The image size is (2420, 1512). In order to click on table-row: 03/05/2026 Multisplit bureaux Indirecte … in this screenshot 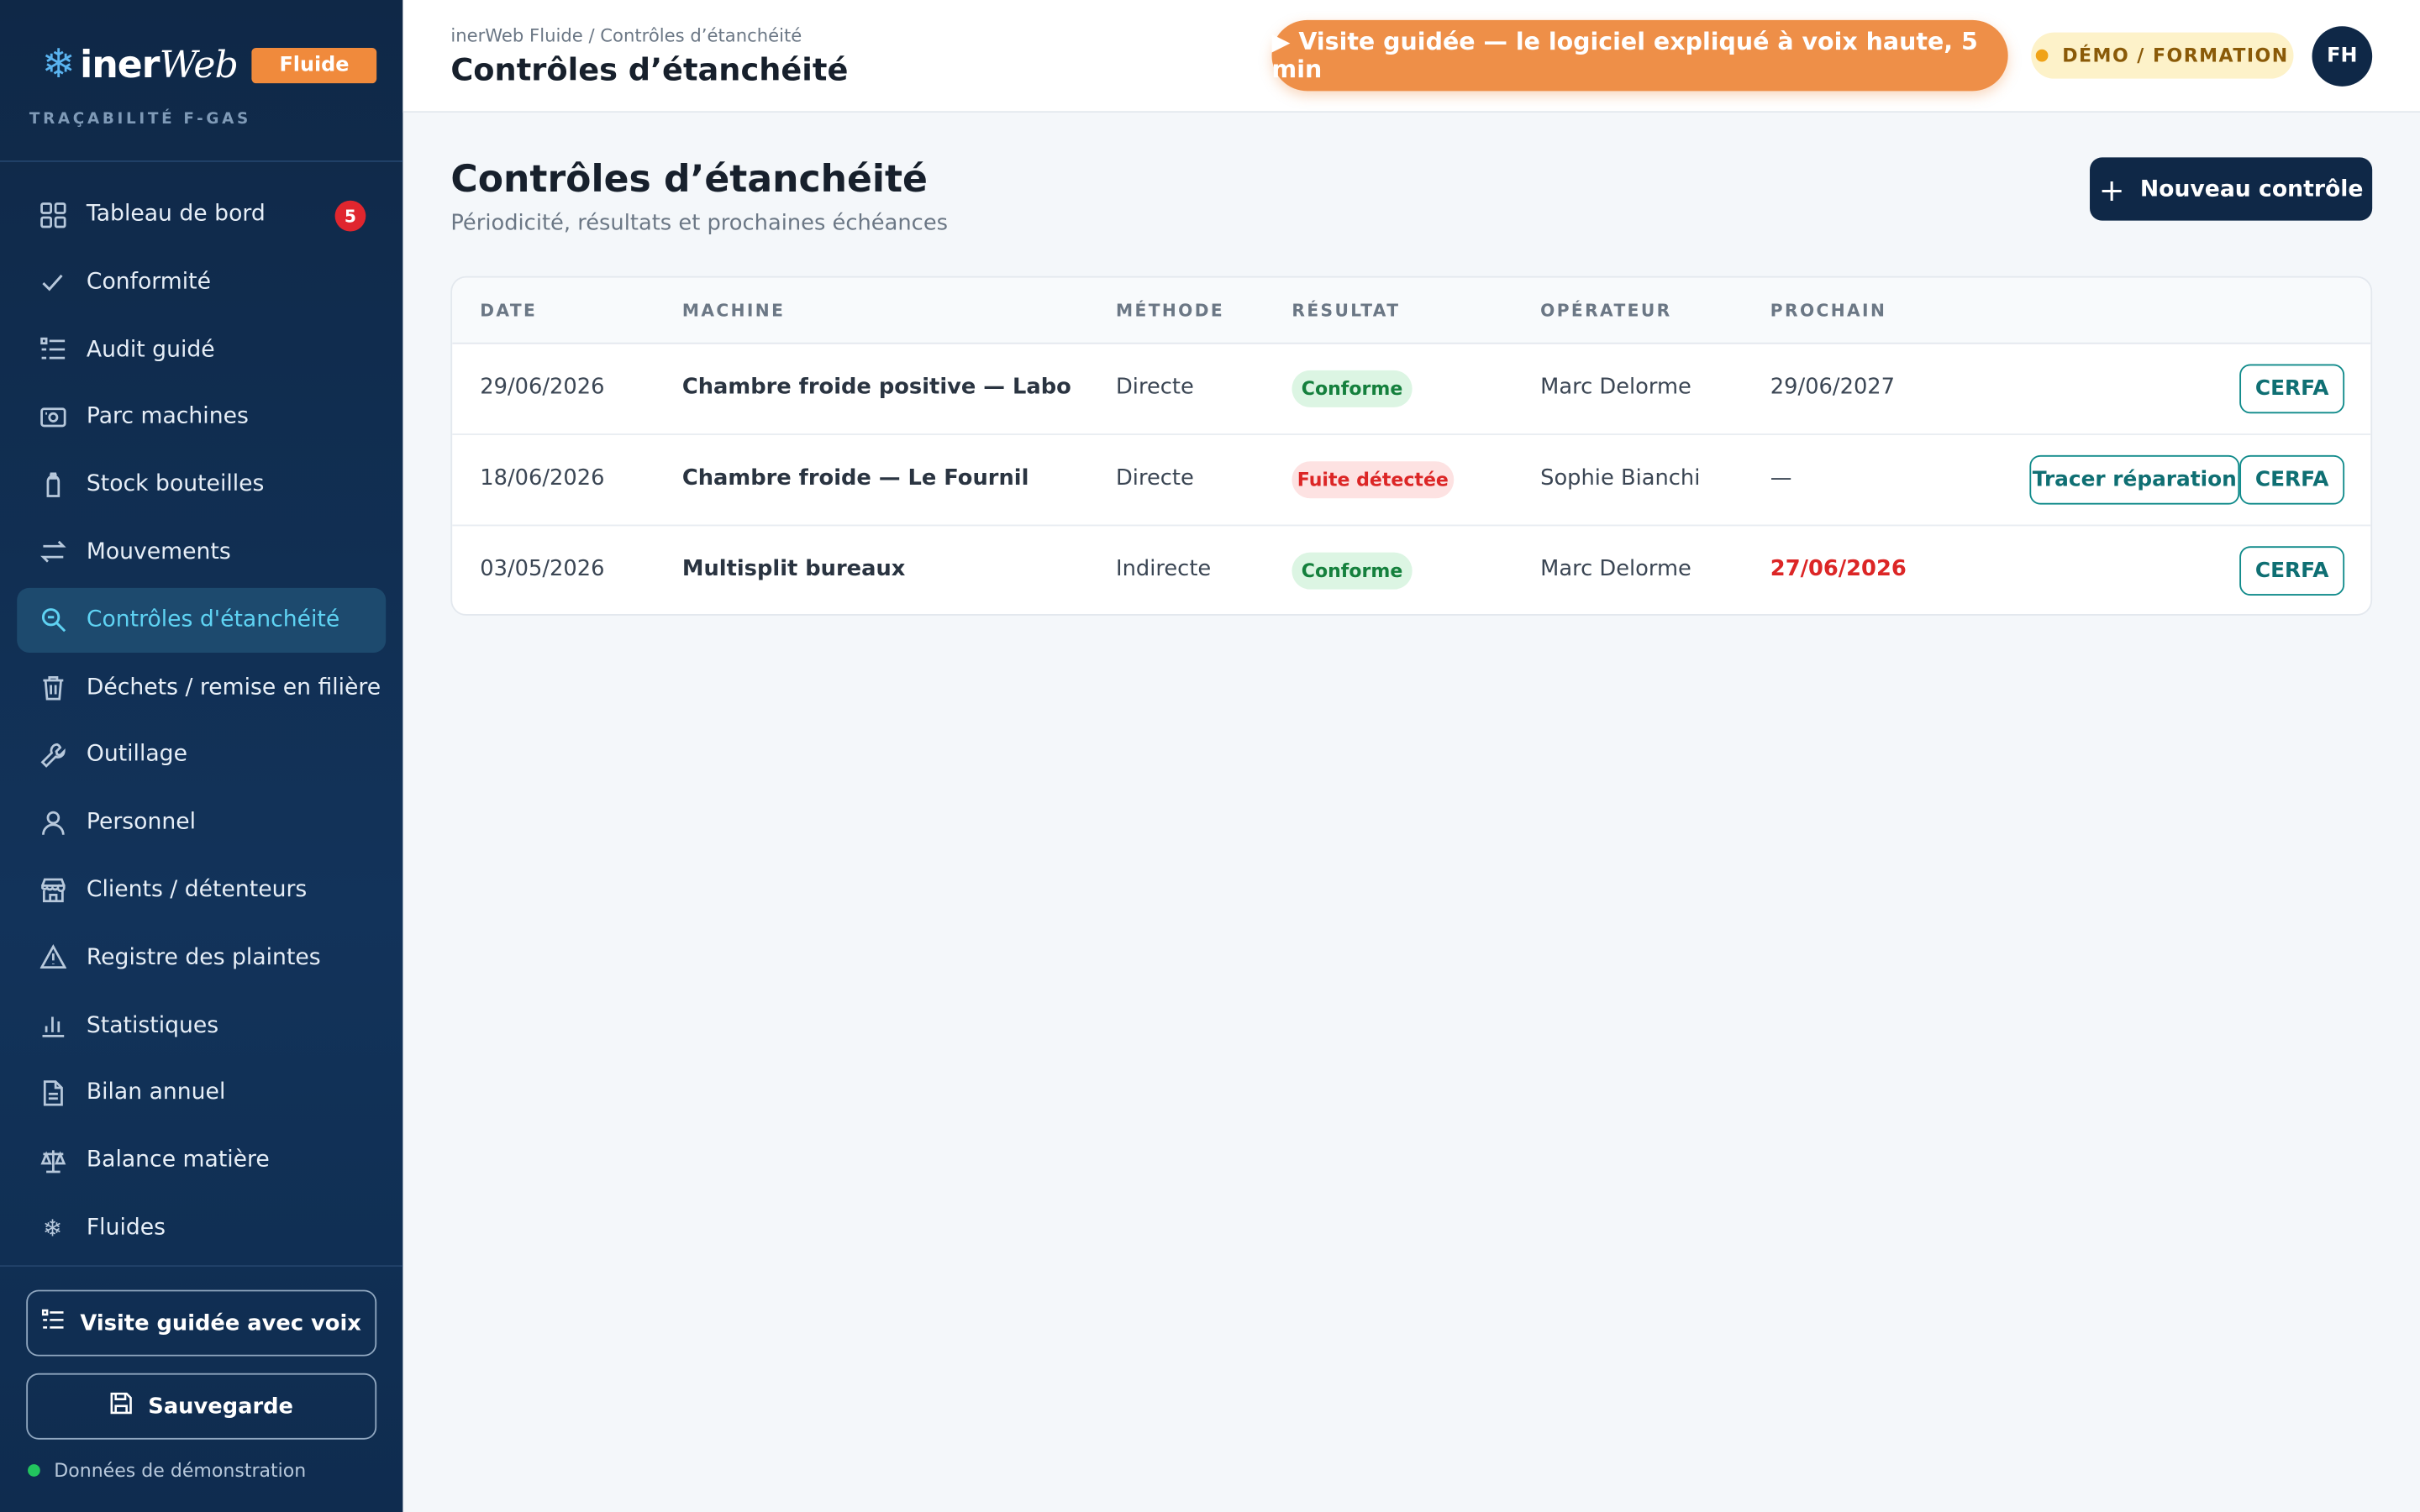, I will do `click(1411, 570)`.